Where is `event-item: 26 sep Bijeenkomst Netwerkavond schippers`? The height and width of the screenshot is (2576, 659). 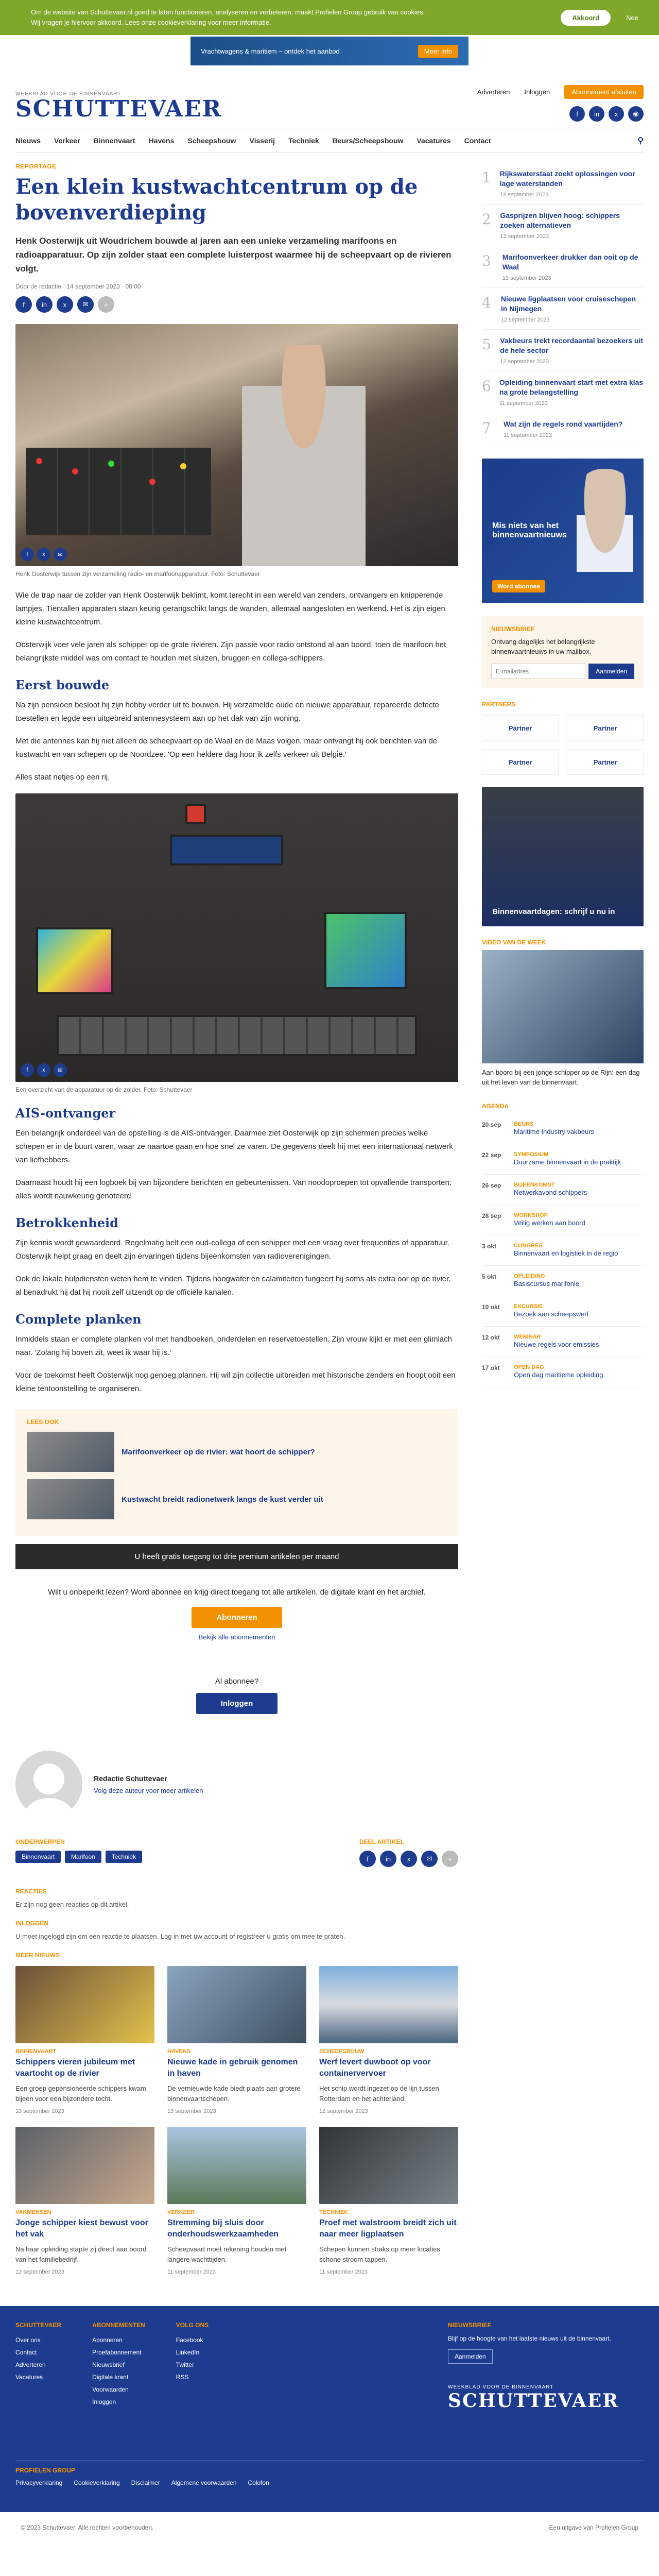 event-item: 26 sep Bijeenkomst Netwerkavond schippers is located at coordinates (563, 1190).